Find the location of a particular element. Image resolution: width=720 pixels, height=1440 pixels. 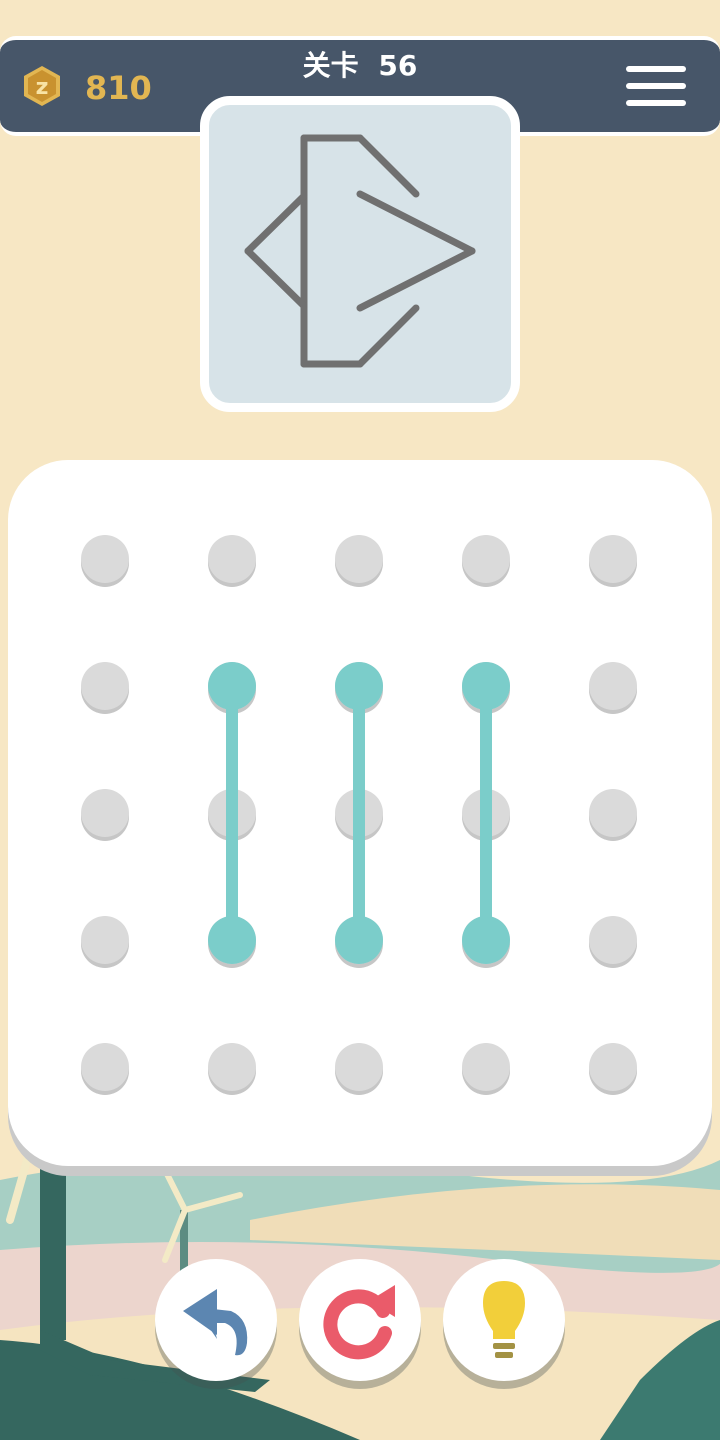

target-pattern-card is located at coordinates (360, 254).